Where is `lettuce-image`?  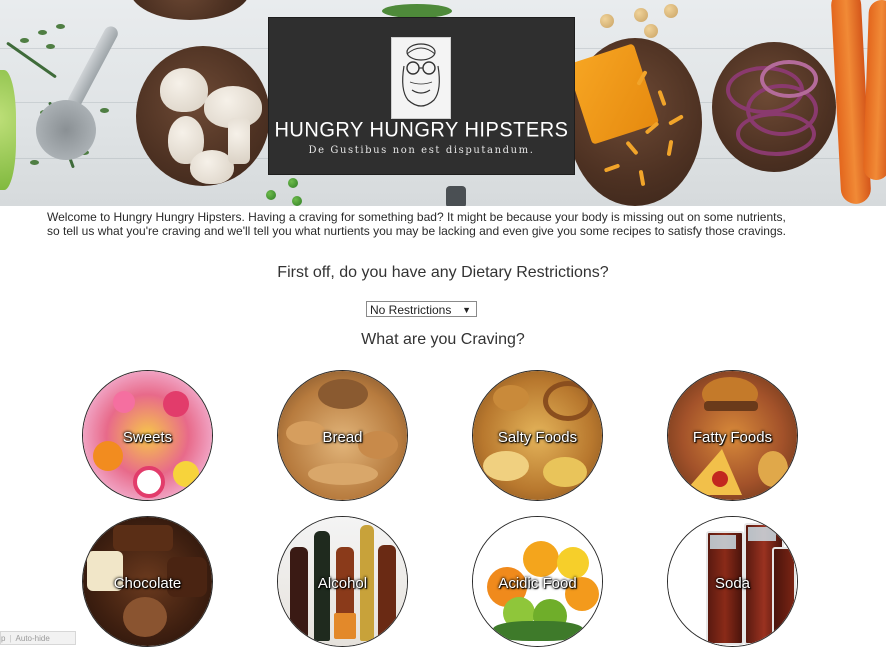 lettuce-image is located at coordinates (8, 130).